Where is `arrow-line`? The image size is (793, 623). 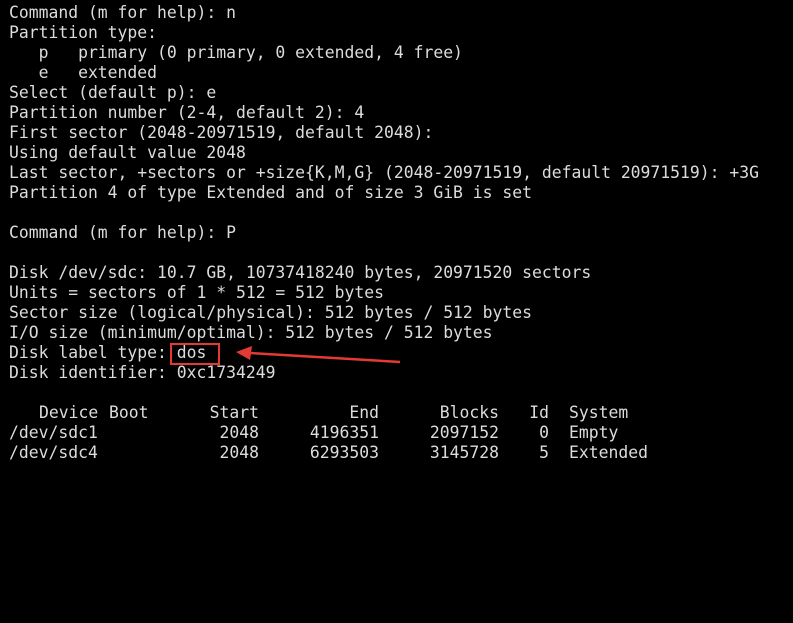 arrow-line is located at coordinates (325, 357).